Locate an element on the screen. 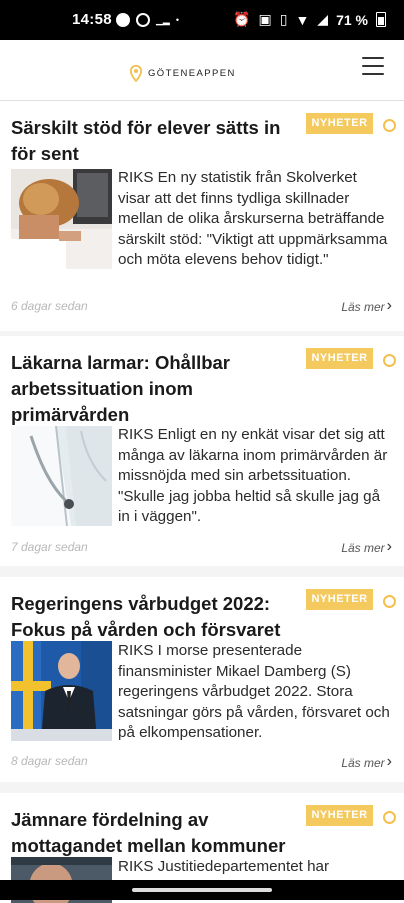 The height and width of the screenshot is (903, 404). article-date: 6 dagar sedan is located at coordinates (49, 306).